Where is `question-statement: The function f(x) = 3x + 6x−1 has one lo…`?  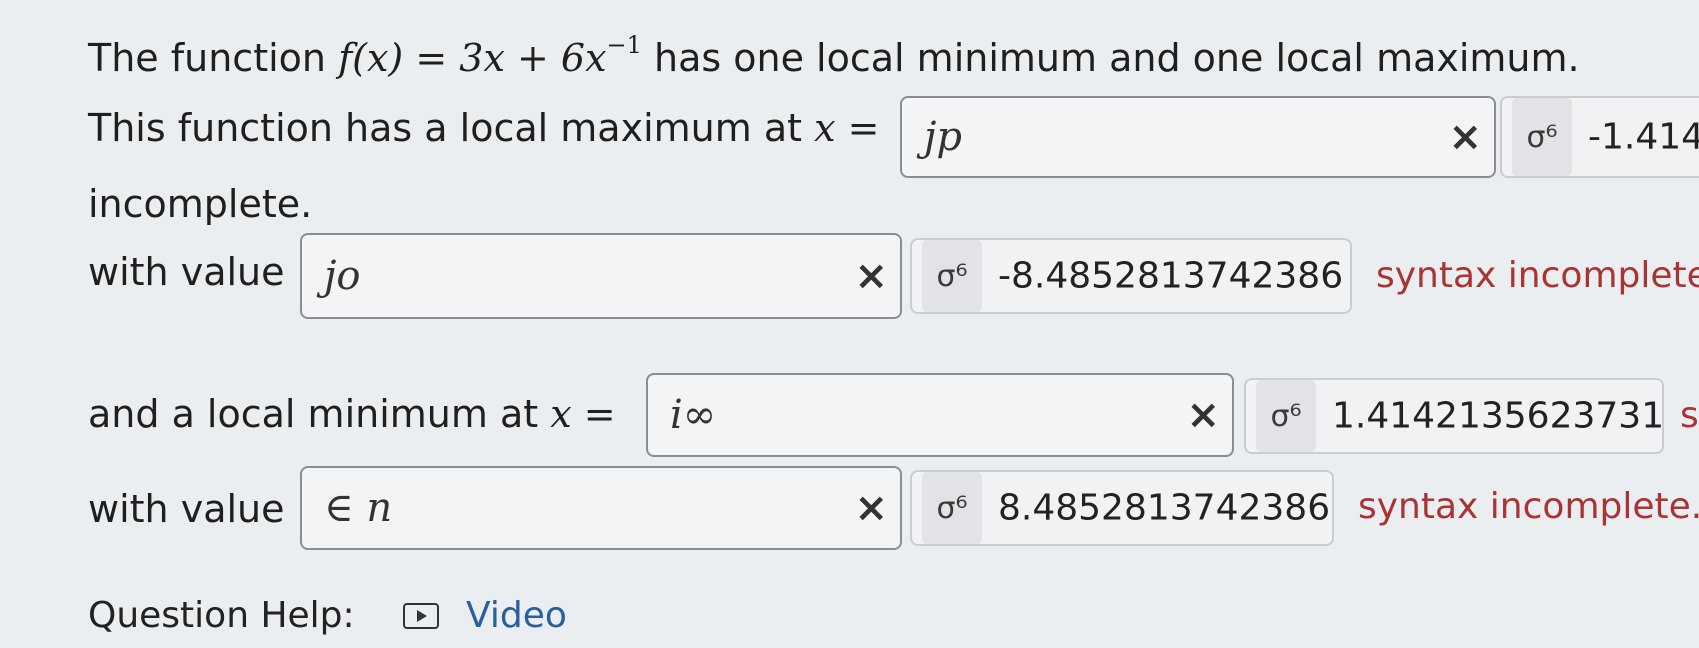 question-statement: The function f(x) = 3x + 6x−1 has one lo… is located at coordinates (834, 55).